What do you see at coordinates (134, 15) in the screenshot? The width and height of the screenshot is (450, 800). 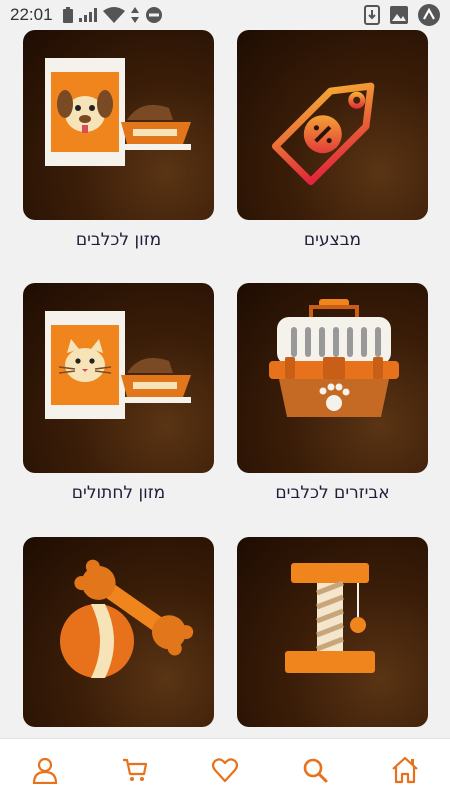 I see `data-arrows-icon` at bounding box center [134, 15].